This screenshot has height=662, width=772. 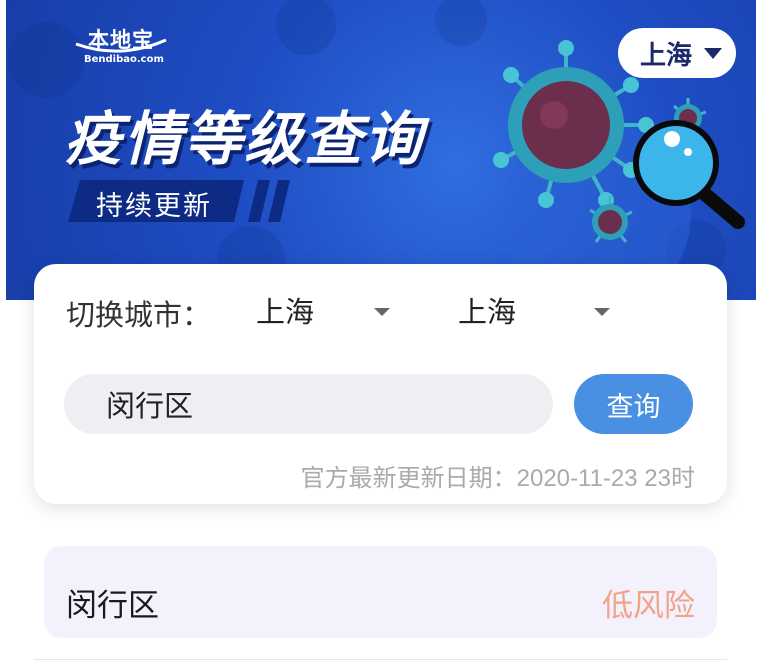 What do you see at coordinates (666, 55) in the screenshot?
I see `city-dropdown-label: 上海` at bounding box center [666, 55].